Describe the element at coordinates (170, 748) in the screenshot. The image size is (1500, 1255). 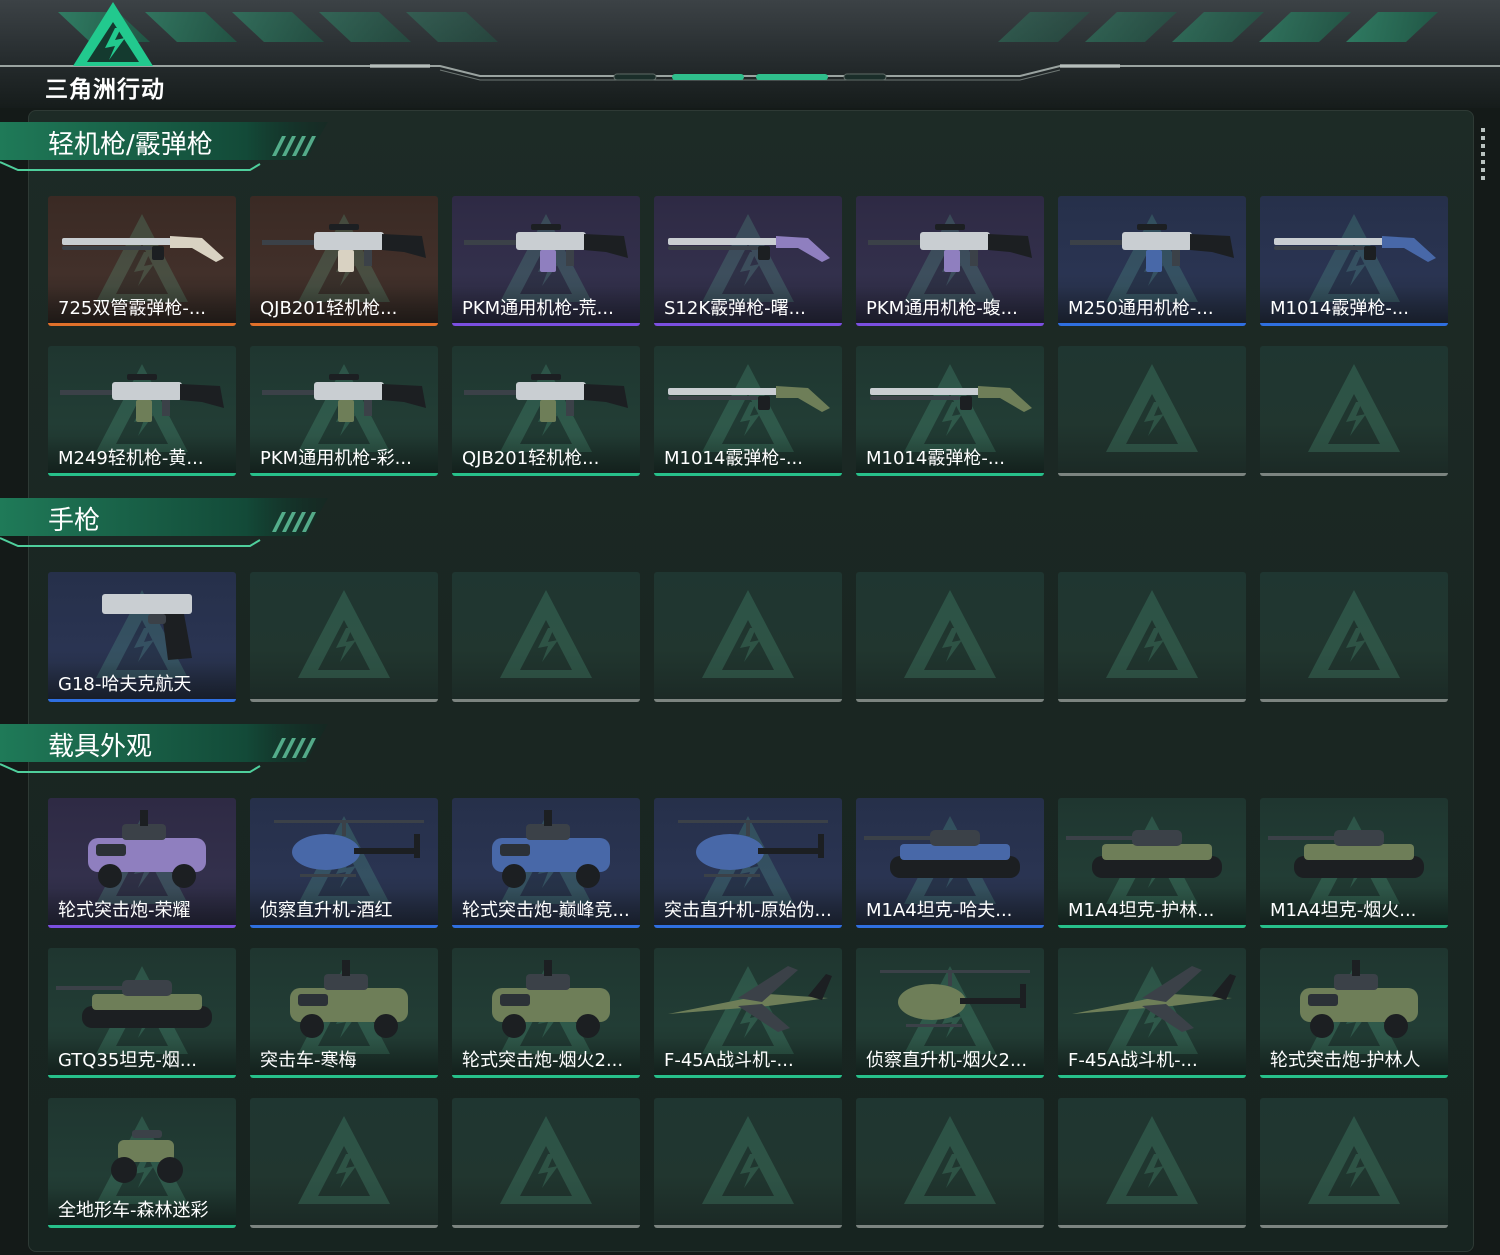
I see `section-header: 载具外观` at that location.